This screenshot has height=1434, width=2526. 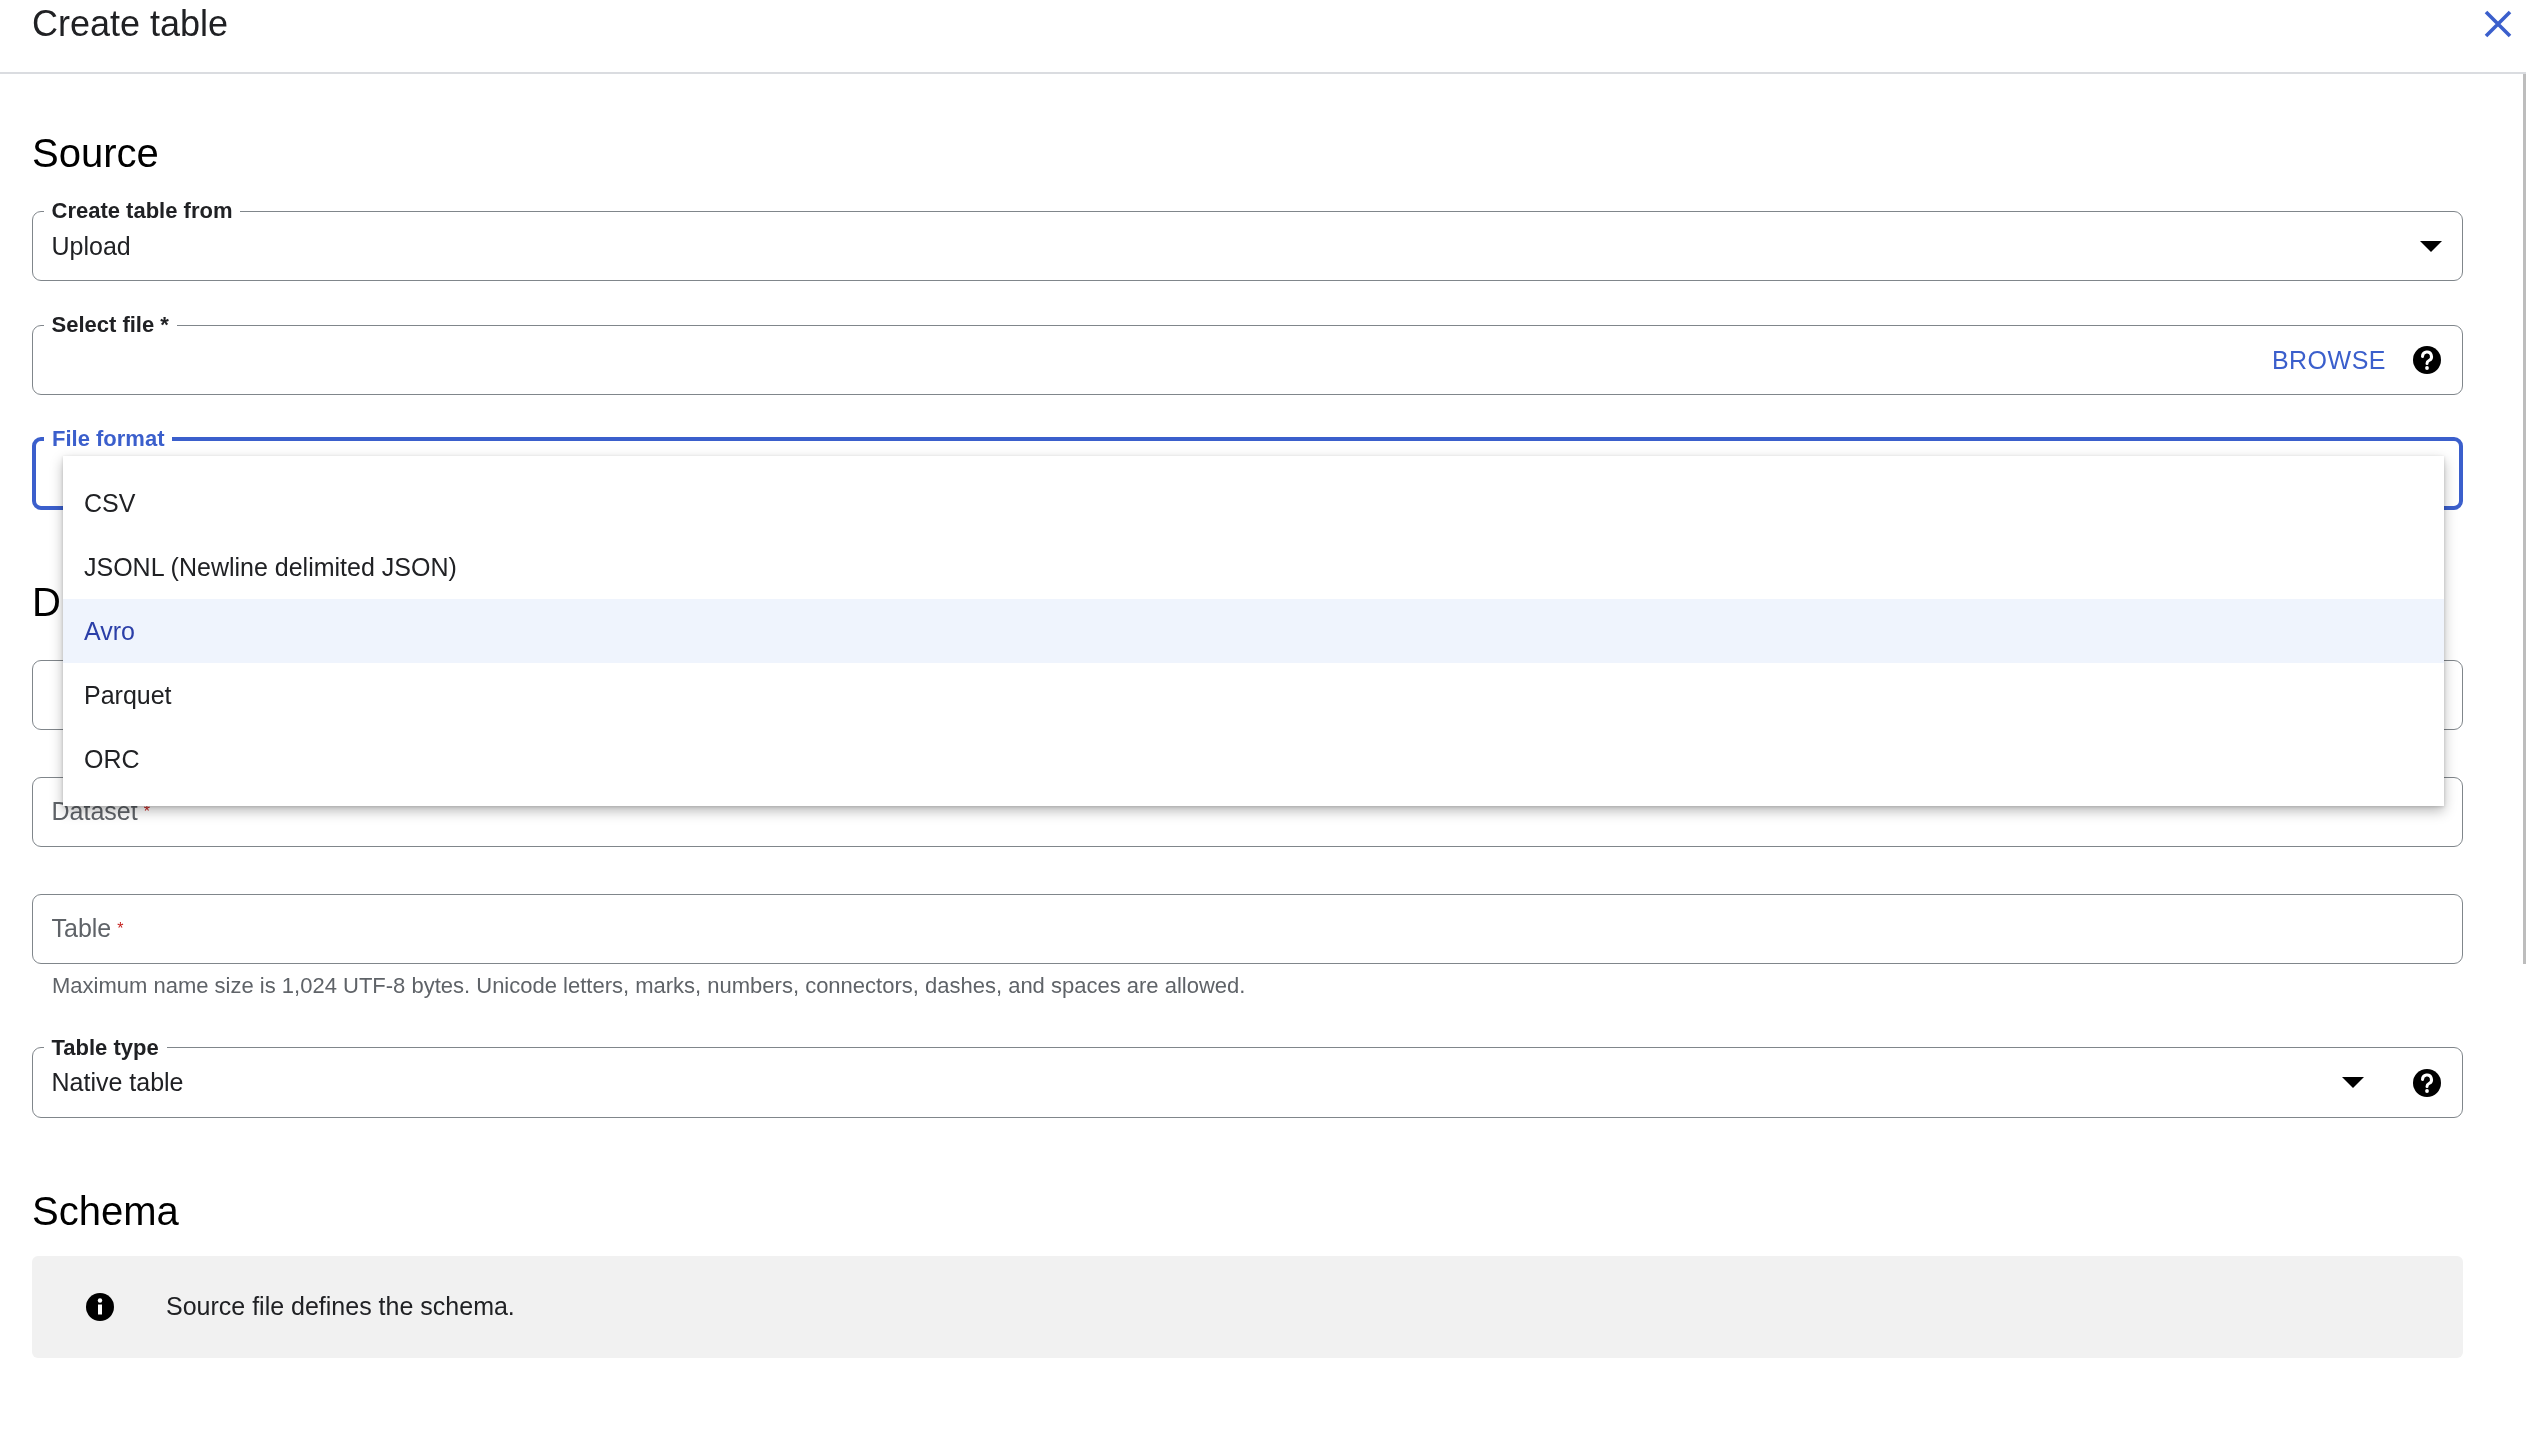 What do you see at coordinates (340, 1306) in the screenshot?
I see `info-text: Source file defines the schema.` at bounding box center [340, 1306].